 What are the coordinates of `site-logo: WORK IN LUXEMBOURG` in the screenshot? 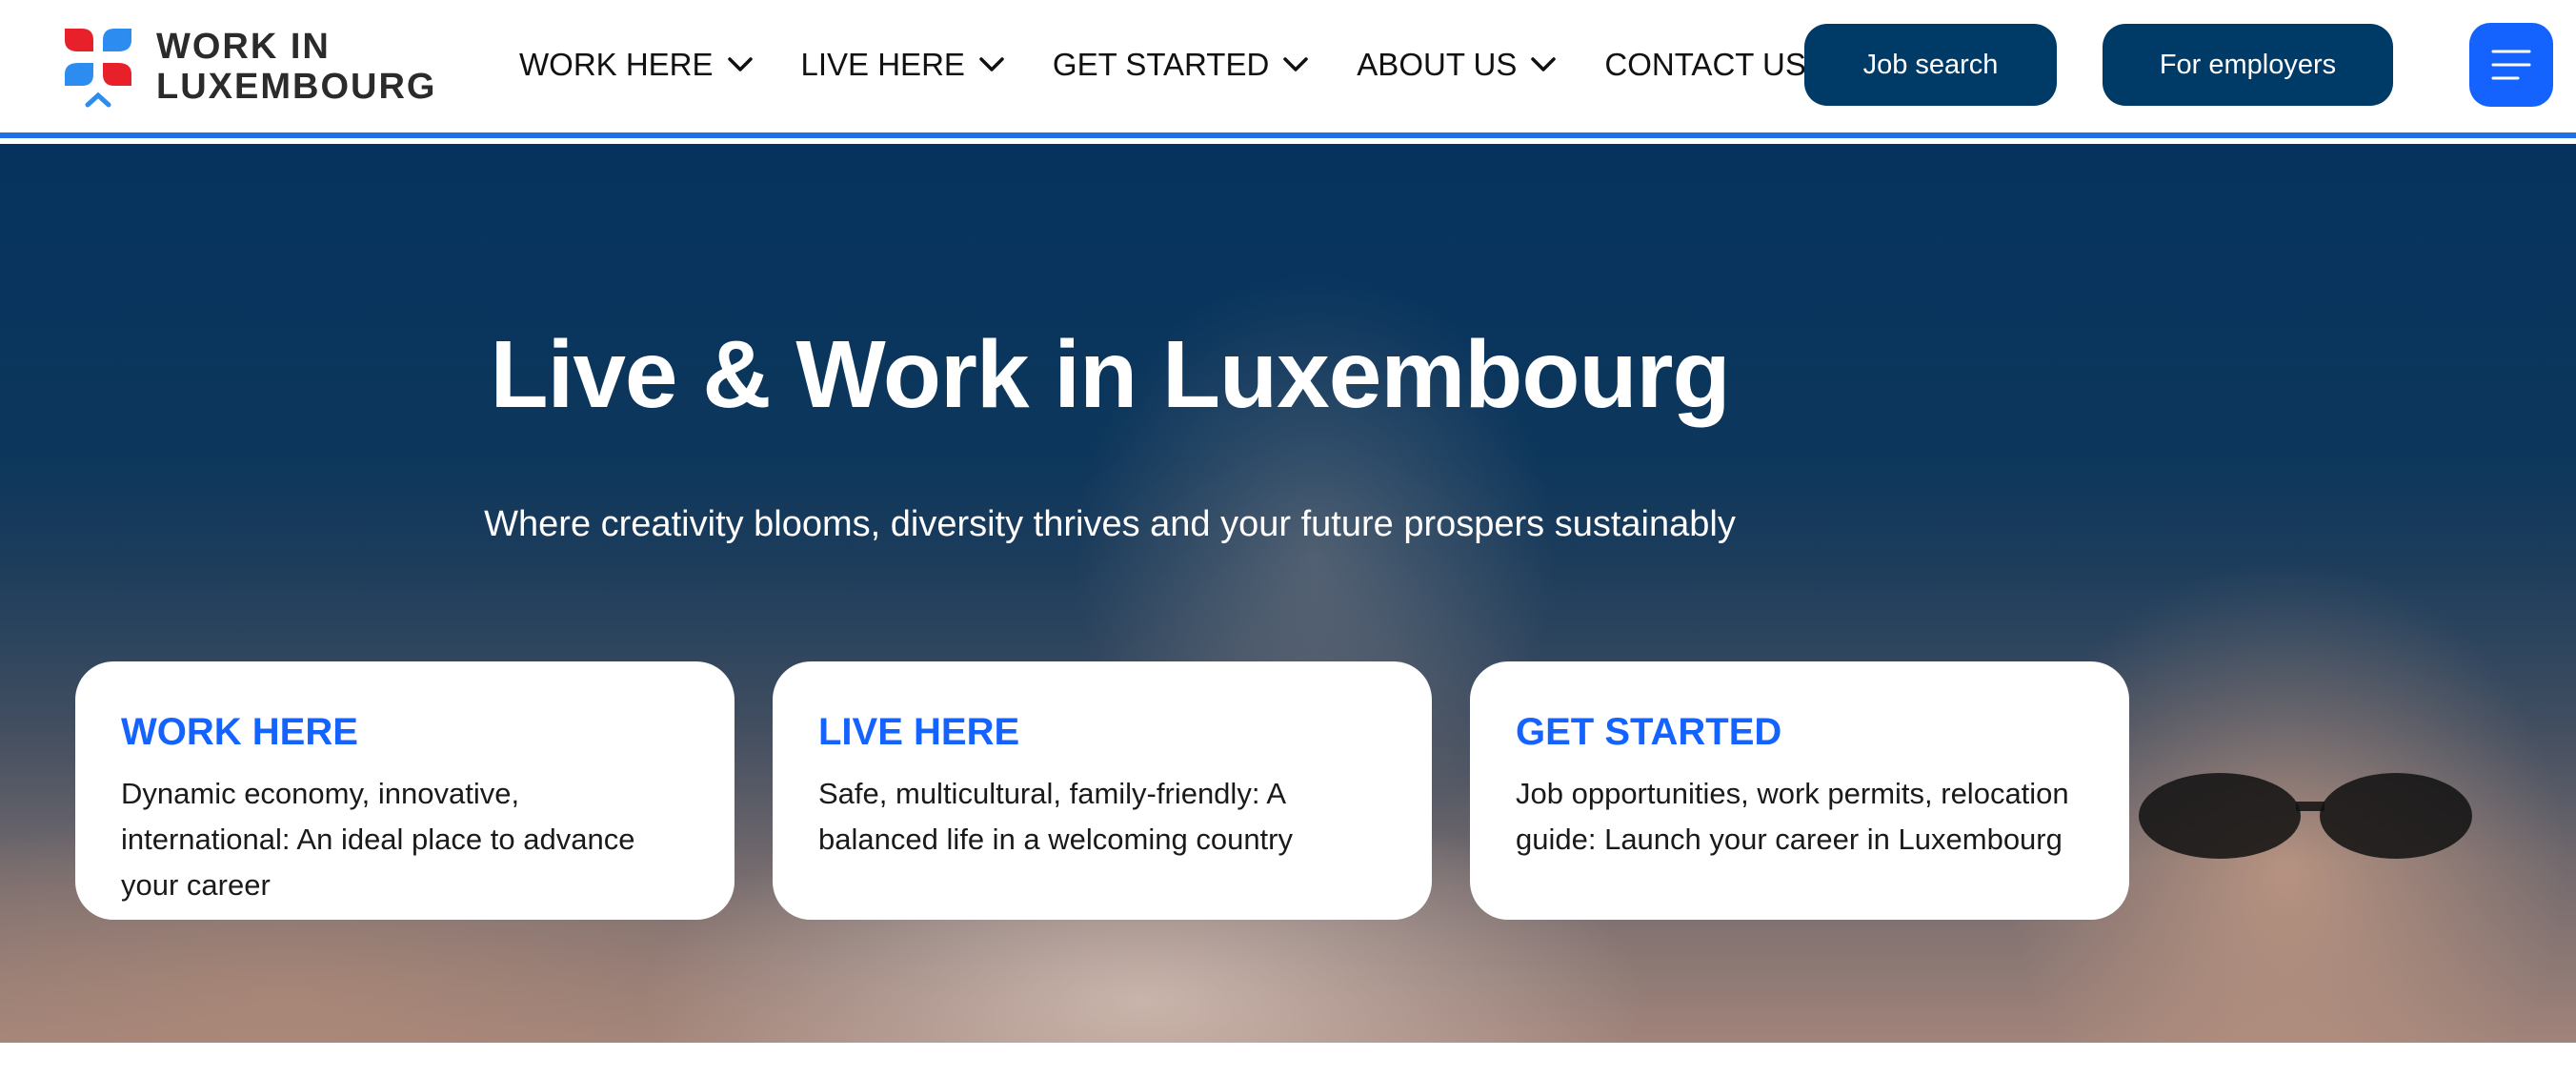 It's located at (249, 66).